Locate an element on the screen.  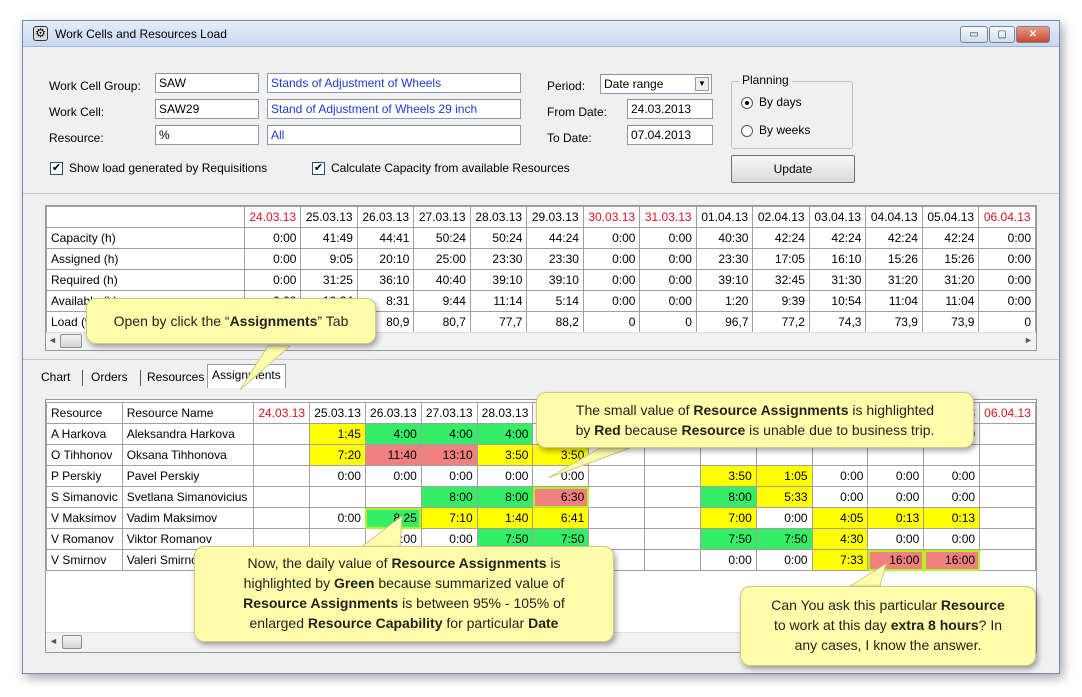
work-cell-group-name-input: Stands of Adjustment of Wheels is located at coordinates (394, 83).